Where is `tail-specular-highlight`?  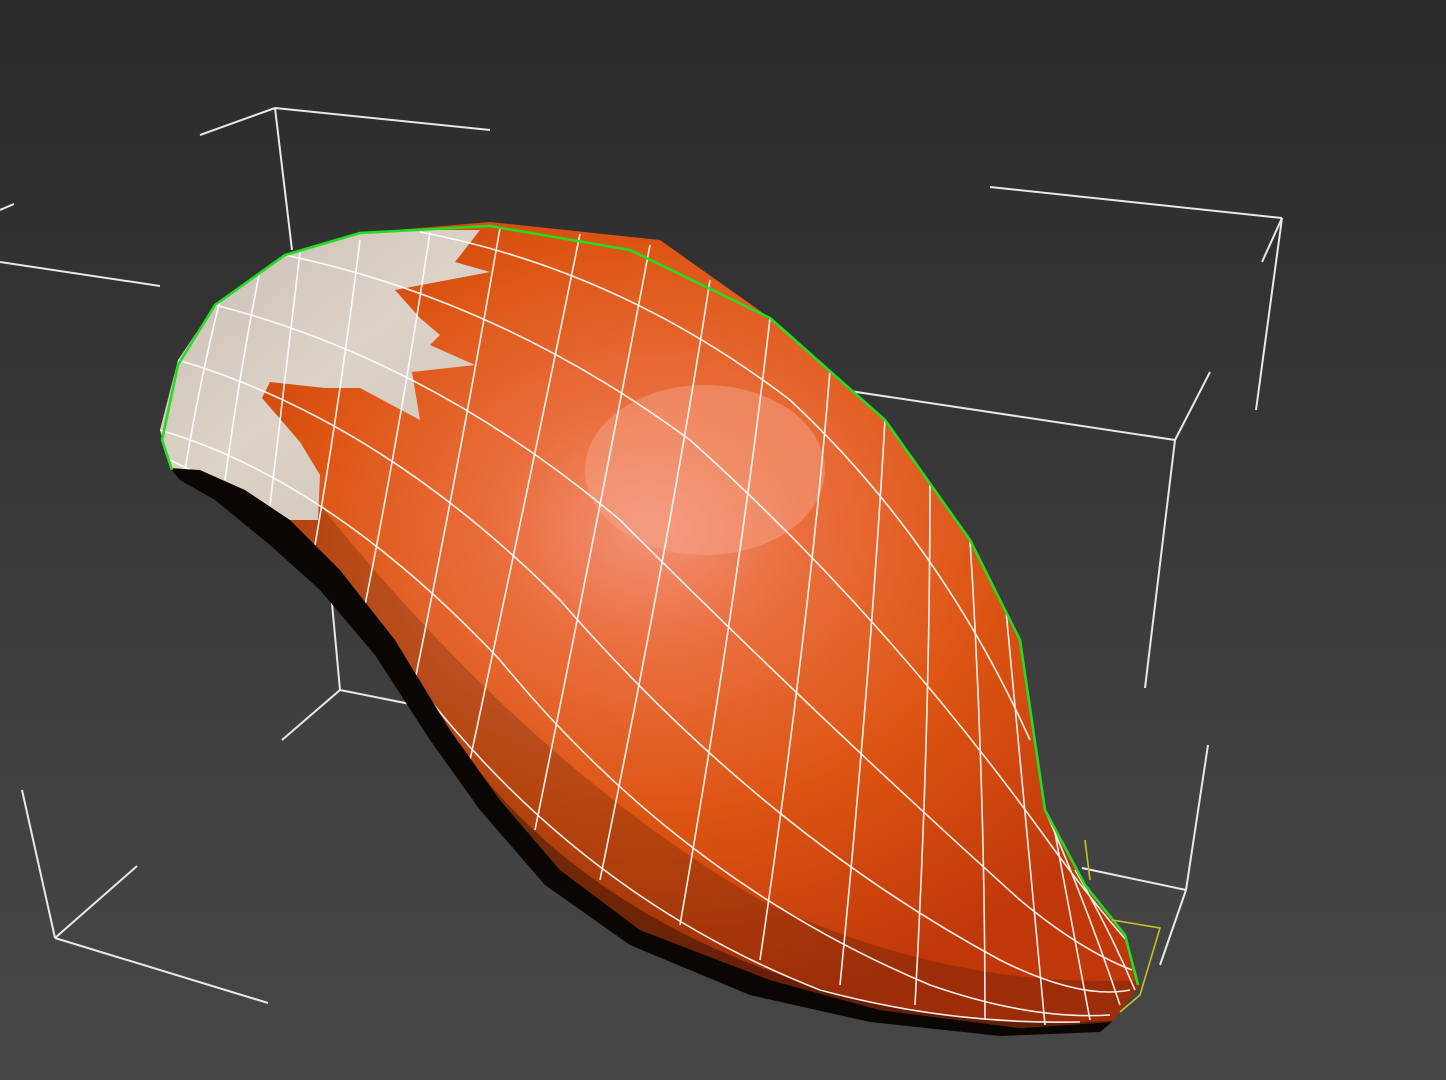
tail-specular-highlight is located at coordinates (705, 470).